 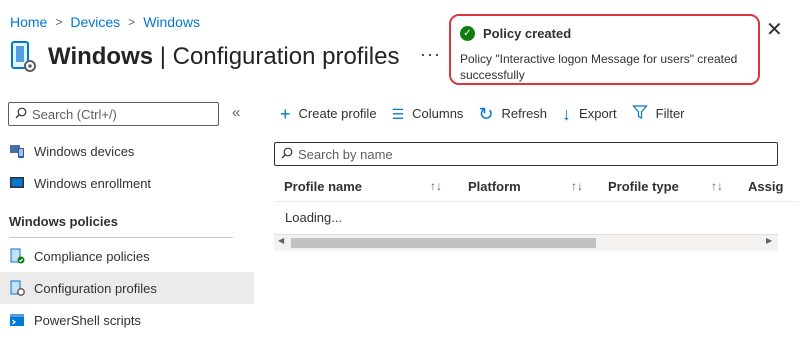 What do you see at coordinates (17, 320) in the screenshot?
I see `powershell-icon` at bounding box center [17, 320].